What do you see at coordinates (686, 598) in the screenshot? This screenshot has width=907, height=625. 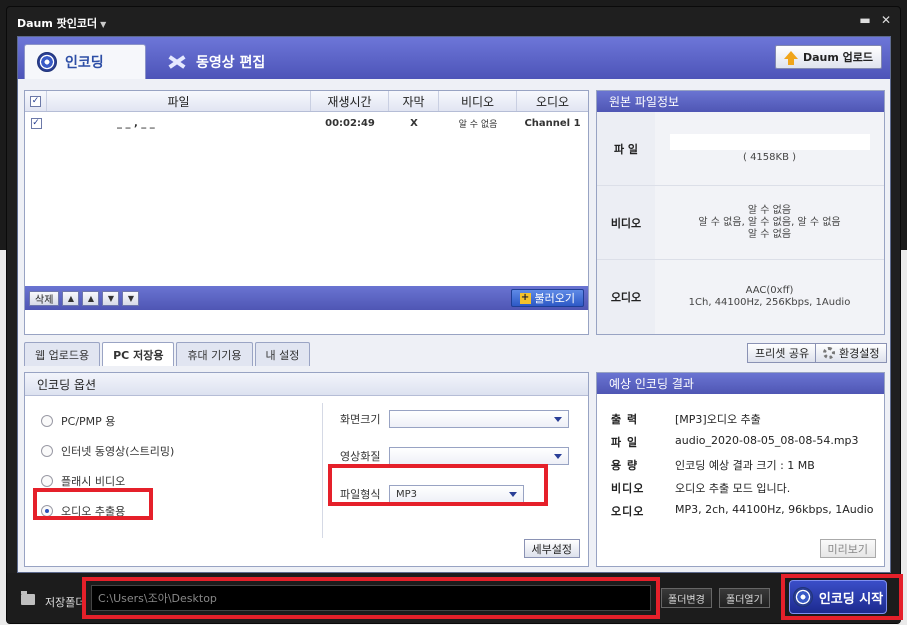 I see `change-folder-button: 폴더변경` at bounding box center [686, 598].